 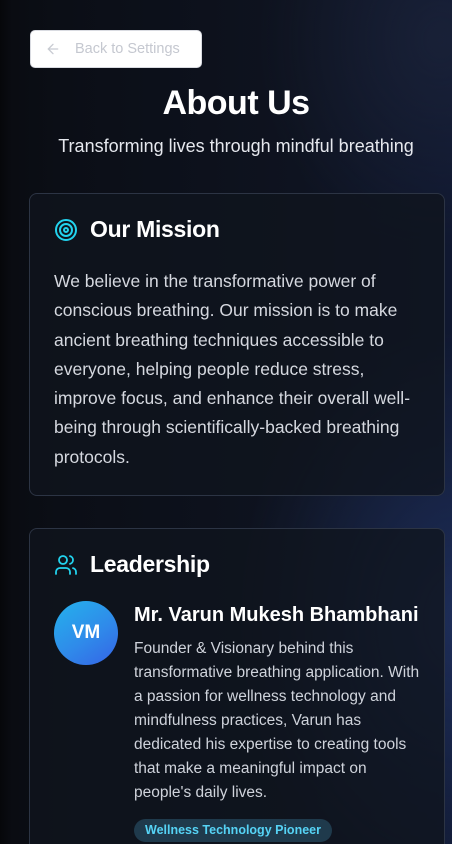 I want to click on users-icon, so click(x=66, y=565).